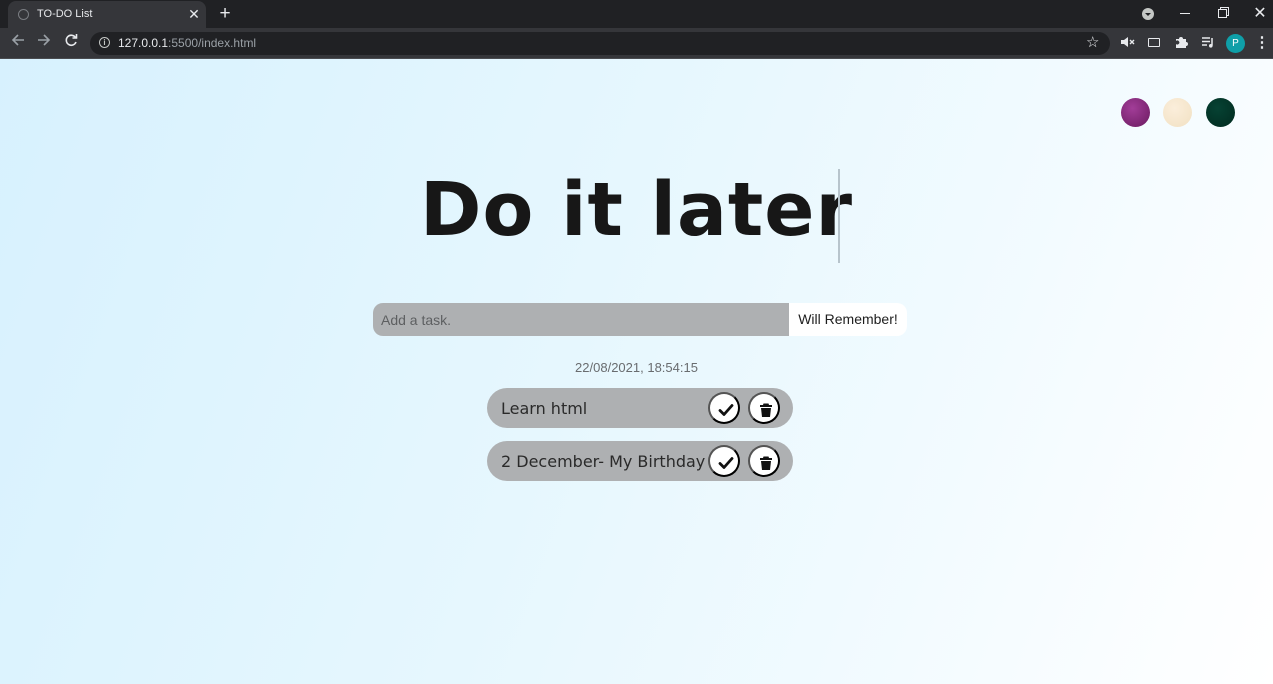  Describe the element at coordinates (640, 408) in the screenshot. I see `todo-item: Learn html` at that location.